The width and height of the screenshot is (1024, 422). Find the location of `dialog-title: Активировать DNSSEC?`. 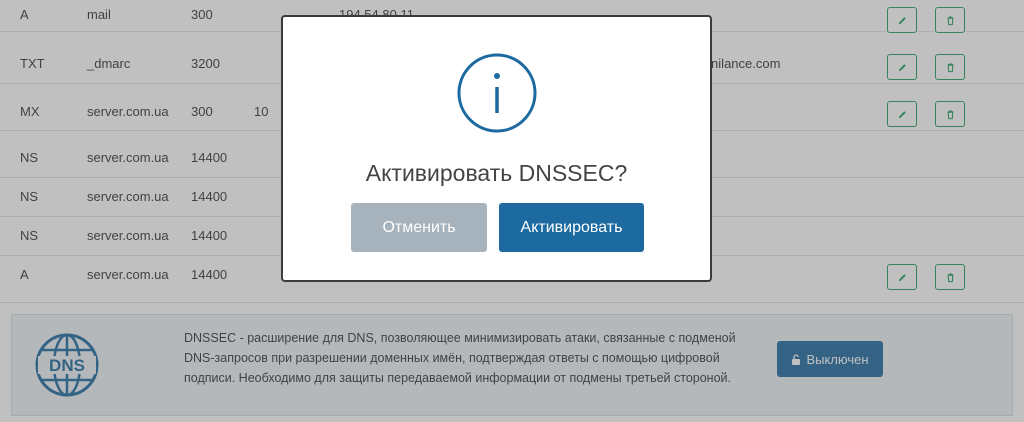

dialog-title: Активировать DNSSEC? is located at coordinates (496, 173).